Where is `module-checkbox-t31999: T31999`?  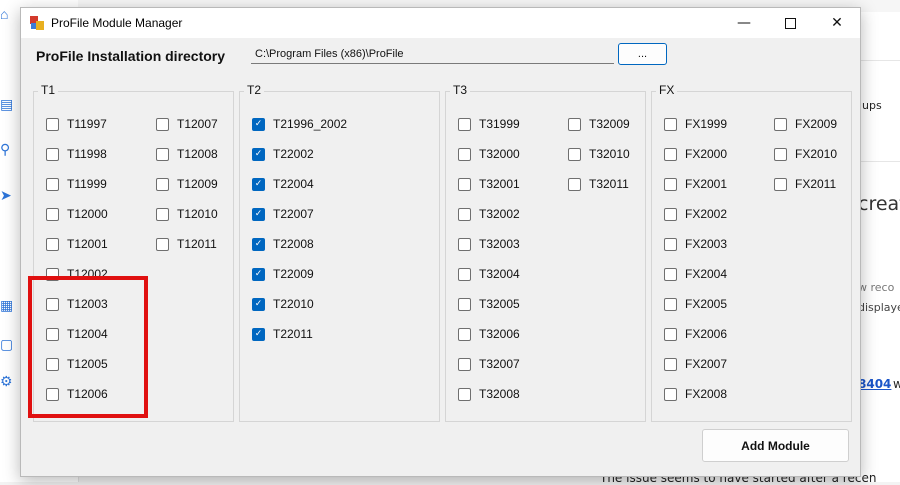 module-checkbox-t31999: T31999 is located at coordinates (489, 124).